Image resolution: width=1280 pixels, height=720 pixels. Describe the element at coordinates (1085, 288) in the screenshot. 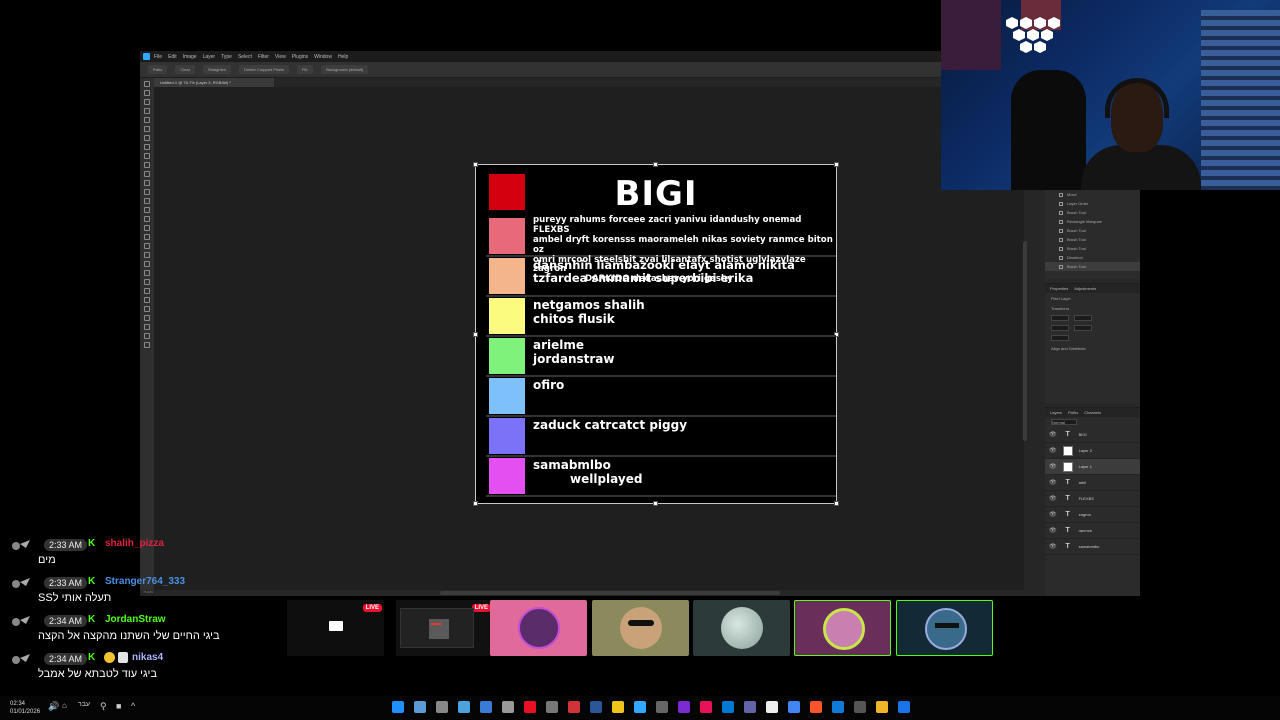

I see `panel-tab-adjustments: Adjustments` at that location.